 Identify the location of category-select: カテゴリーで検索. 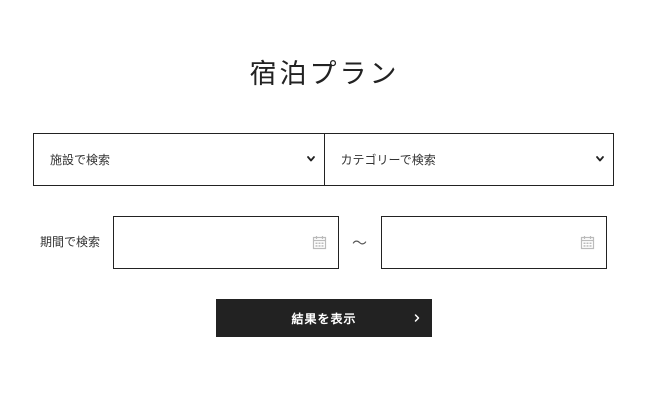
(468, 159).